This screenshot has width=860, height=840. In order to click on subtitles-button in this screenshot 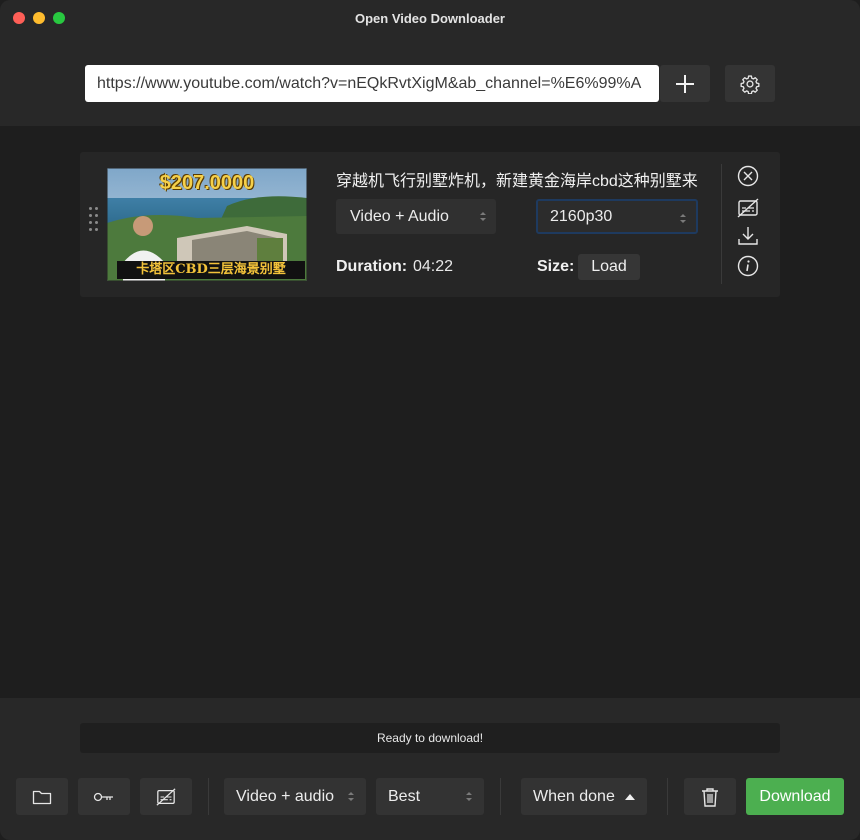, I will do `click(748, 208)`.